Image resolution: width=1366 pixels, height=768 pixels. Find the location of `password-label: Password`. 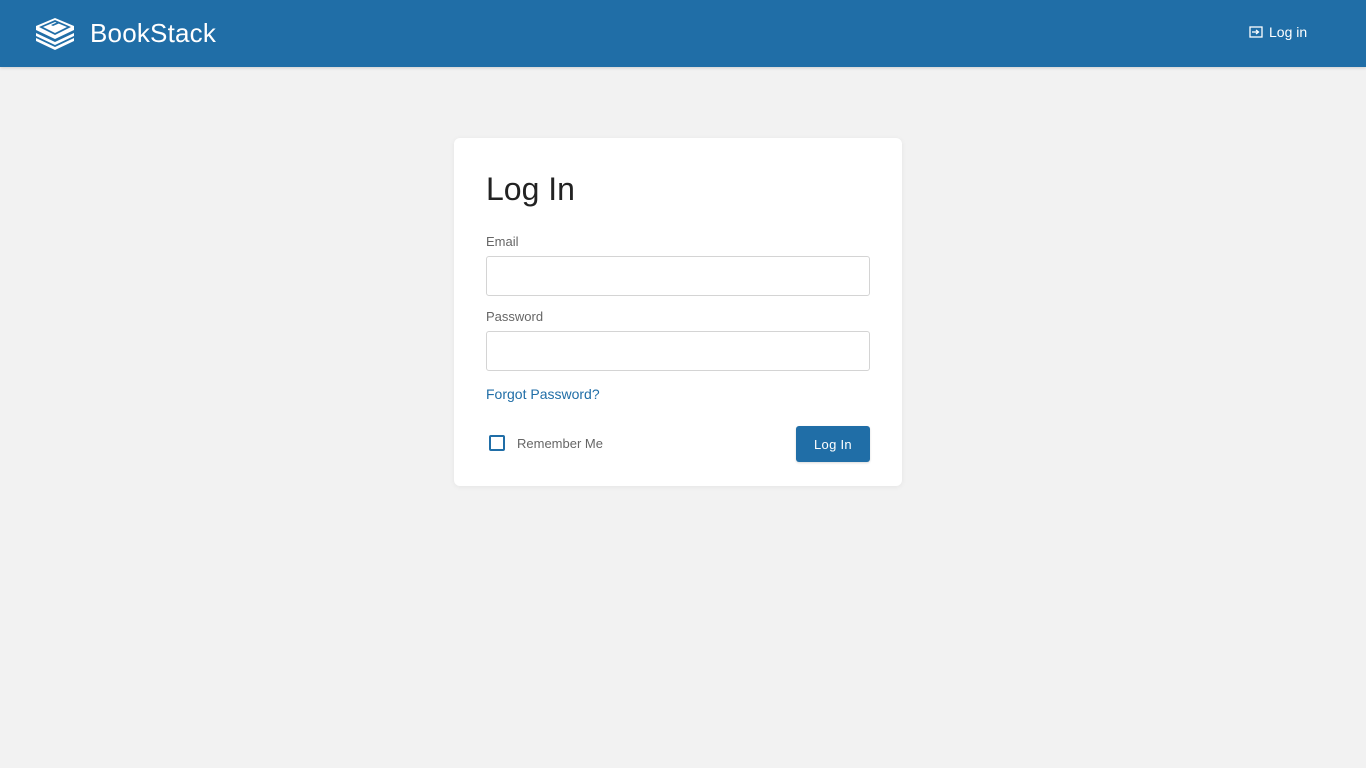

password-label: Password is located at coordinates (515, 316).